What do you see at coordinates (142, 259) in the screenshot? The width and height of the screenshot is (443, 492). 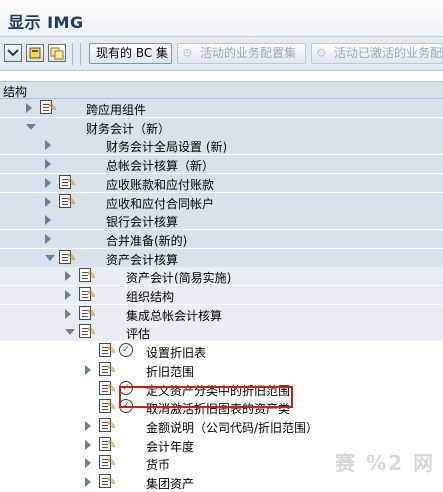 I see `tree-node-label: 资产会计核算` at bounding box center [142, 259].